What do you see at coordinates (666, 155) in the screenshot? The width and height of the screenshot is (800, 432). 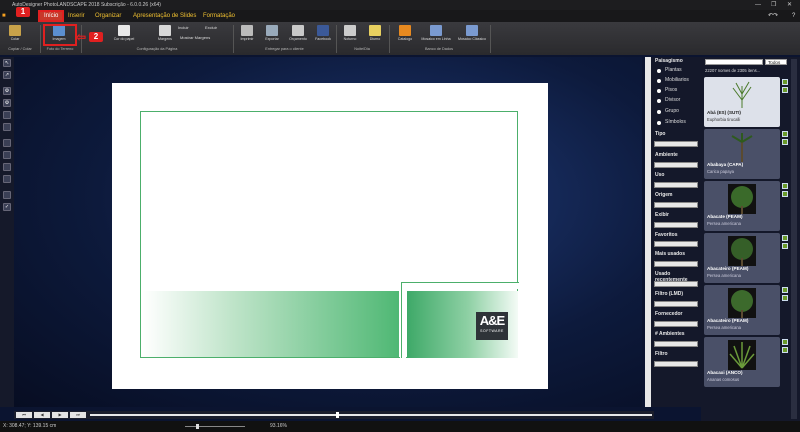 I see `filter-label-ambiente: Ambiente` at bounding box center [666, 155].